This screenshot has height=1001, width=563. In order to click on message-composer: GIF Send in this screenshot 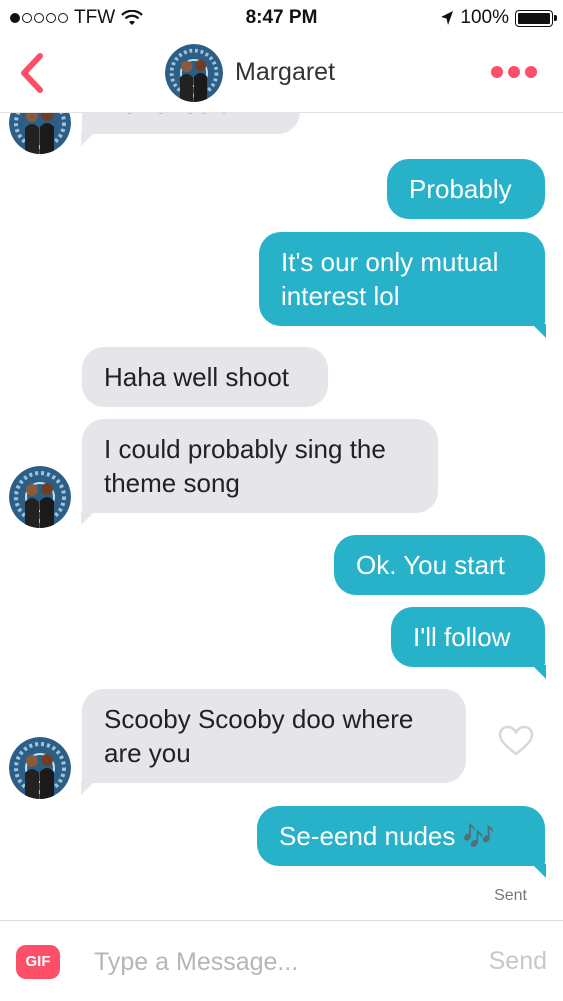, I will do `click(281, 960)`.